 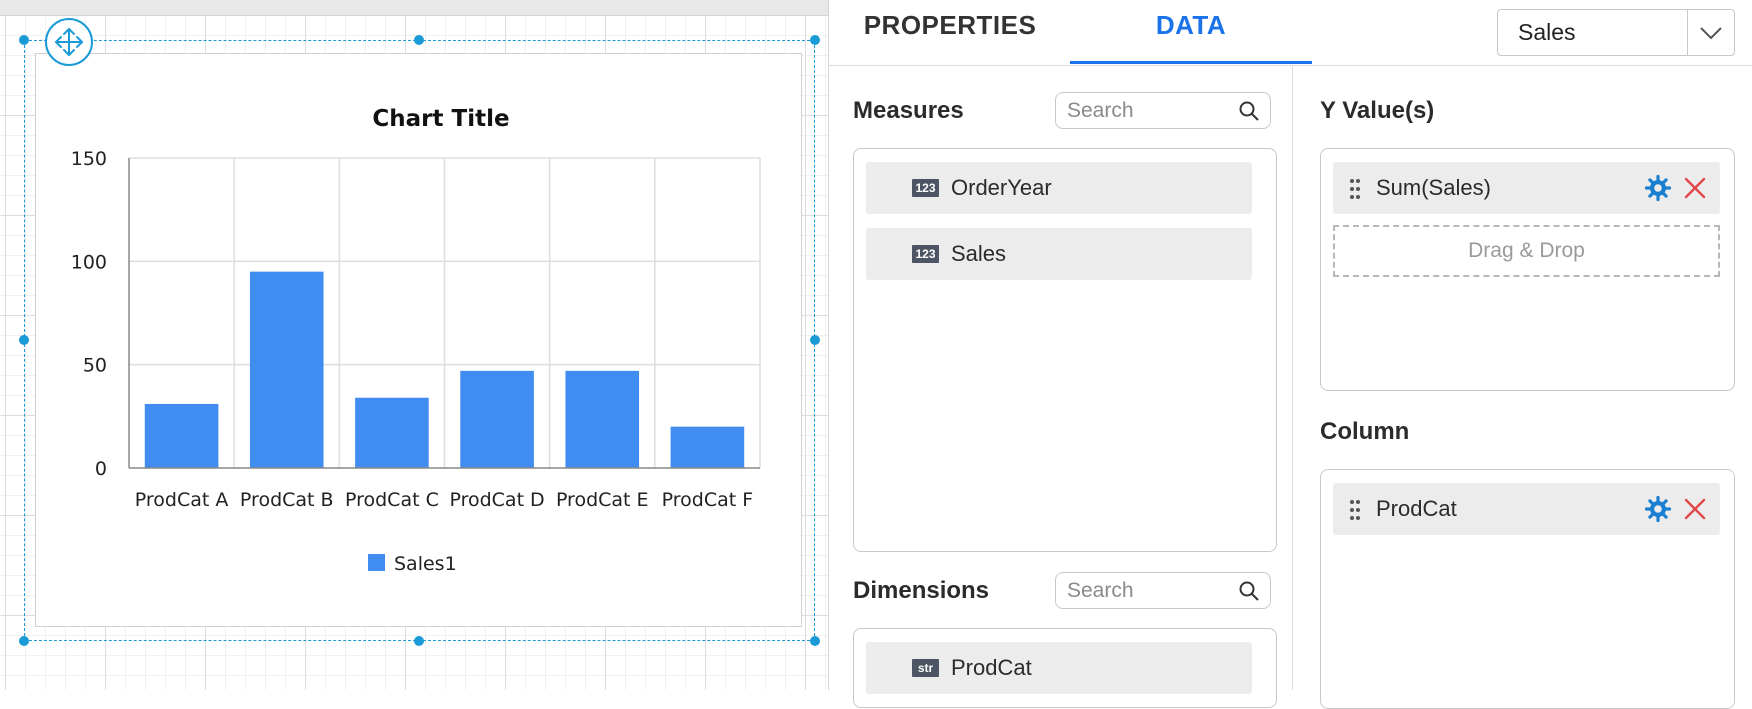 I want to click on resize-handle-bottom, so click(x=419, y=641).